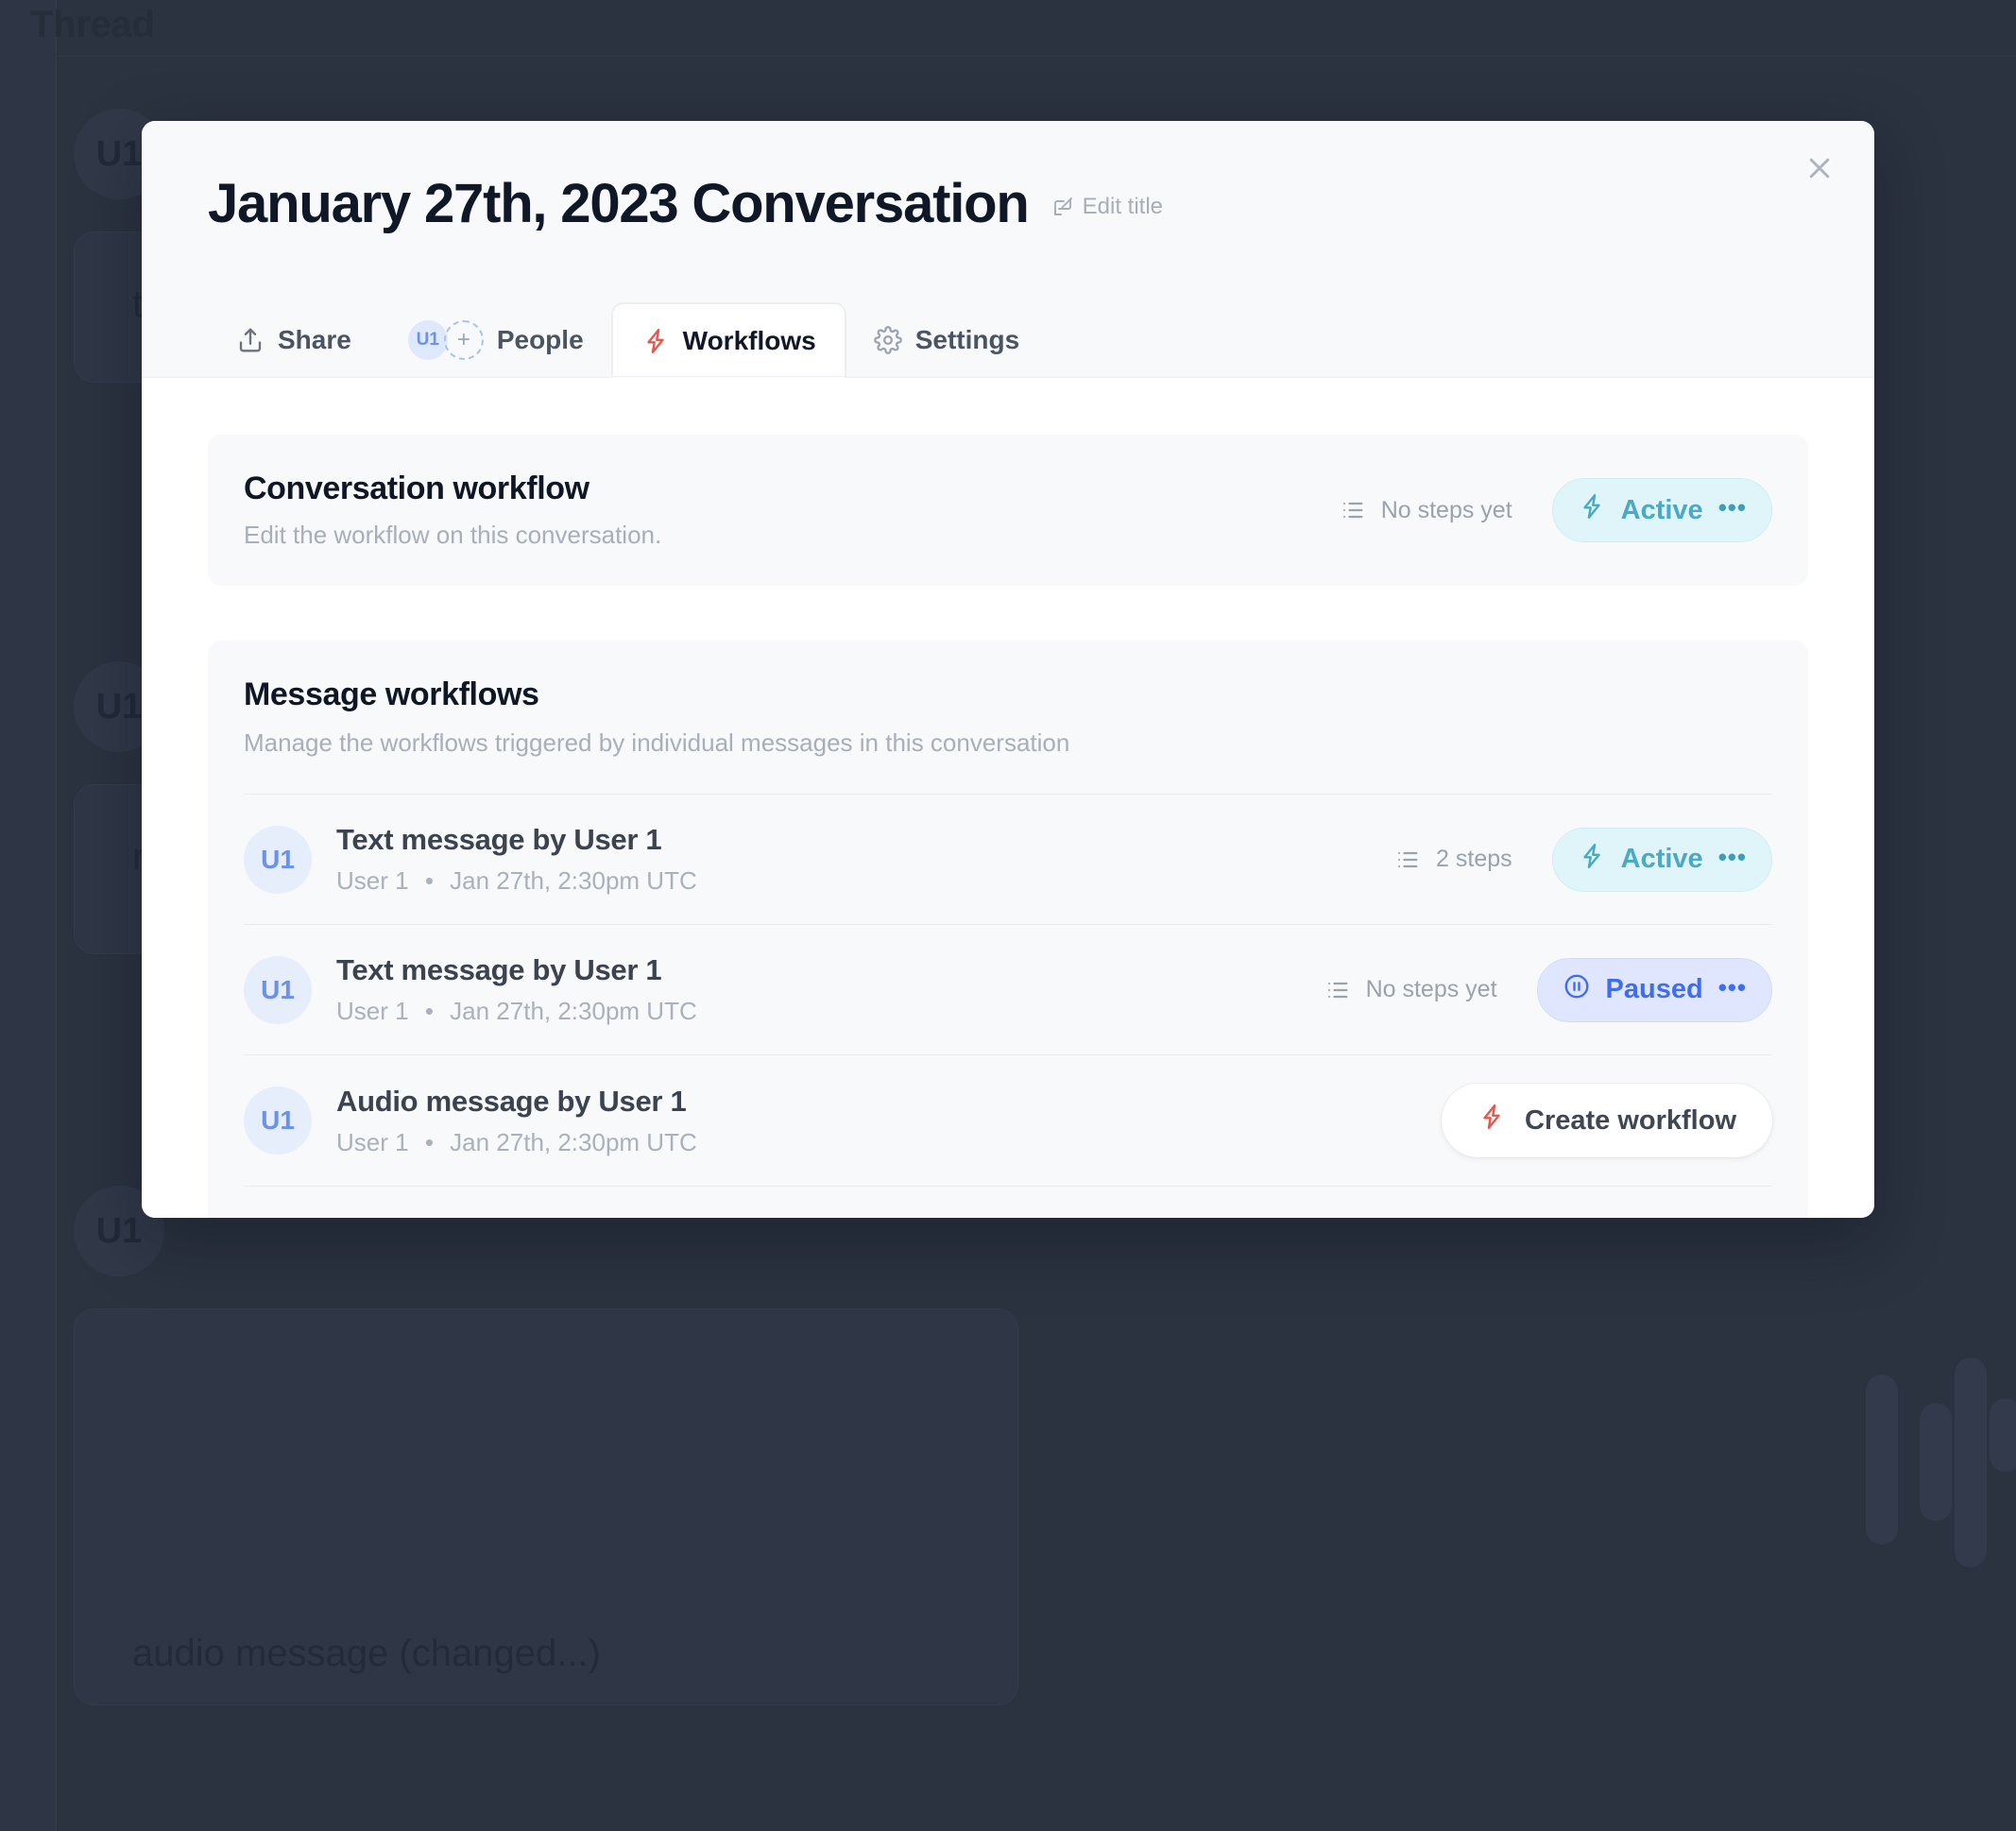  Describe the element at coordinates (391, 694) in the screenshot. I see `message-workflows-title: Message workflows` at that location.